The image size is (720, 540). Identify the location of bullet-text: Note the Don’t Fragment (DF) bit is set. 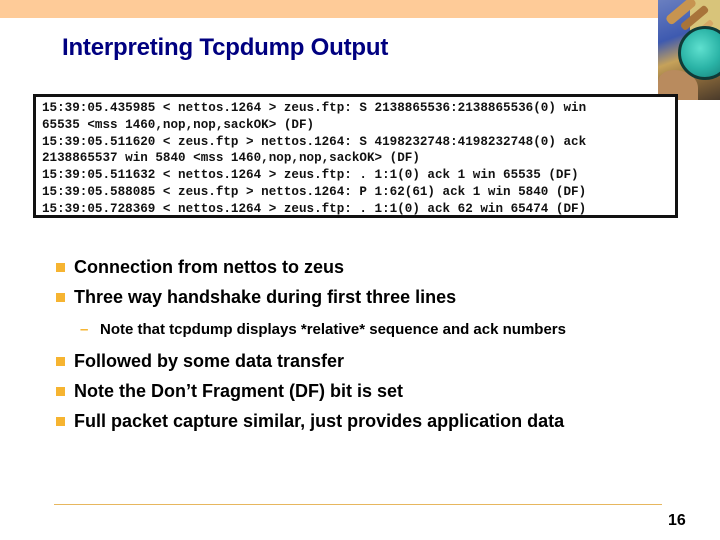
(239, 390).